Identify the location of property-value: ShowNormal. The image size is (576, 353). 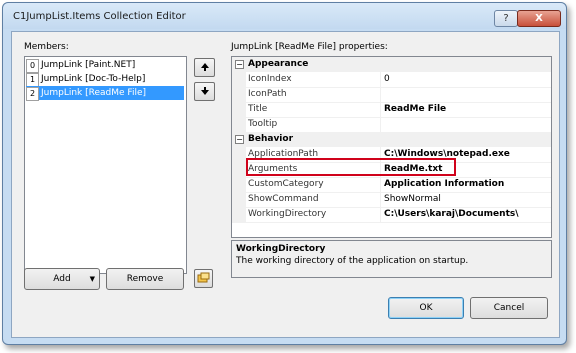
(467, 199).